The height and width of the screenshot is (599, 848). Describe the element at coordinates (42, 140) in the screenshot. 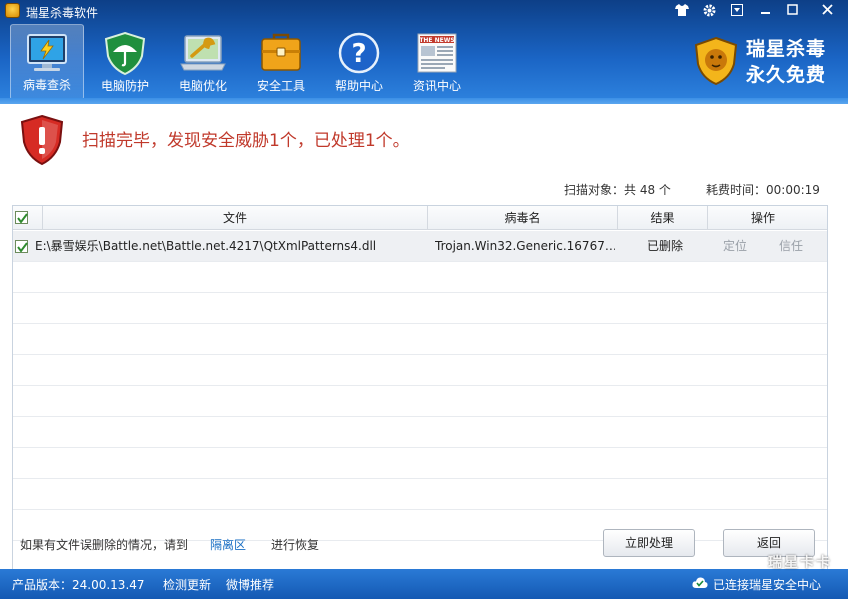

I see `warning-shield-icon` at that location.